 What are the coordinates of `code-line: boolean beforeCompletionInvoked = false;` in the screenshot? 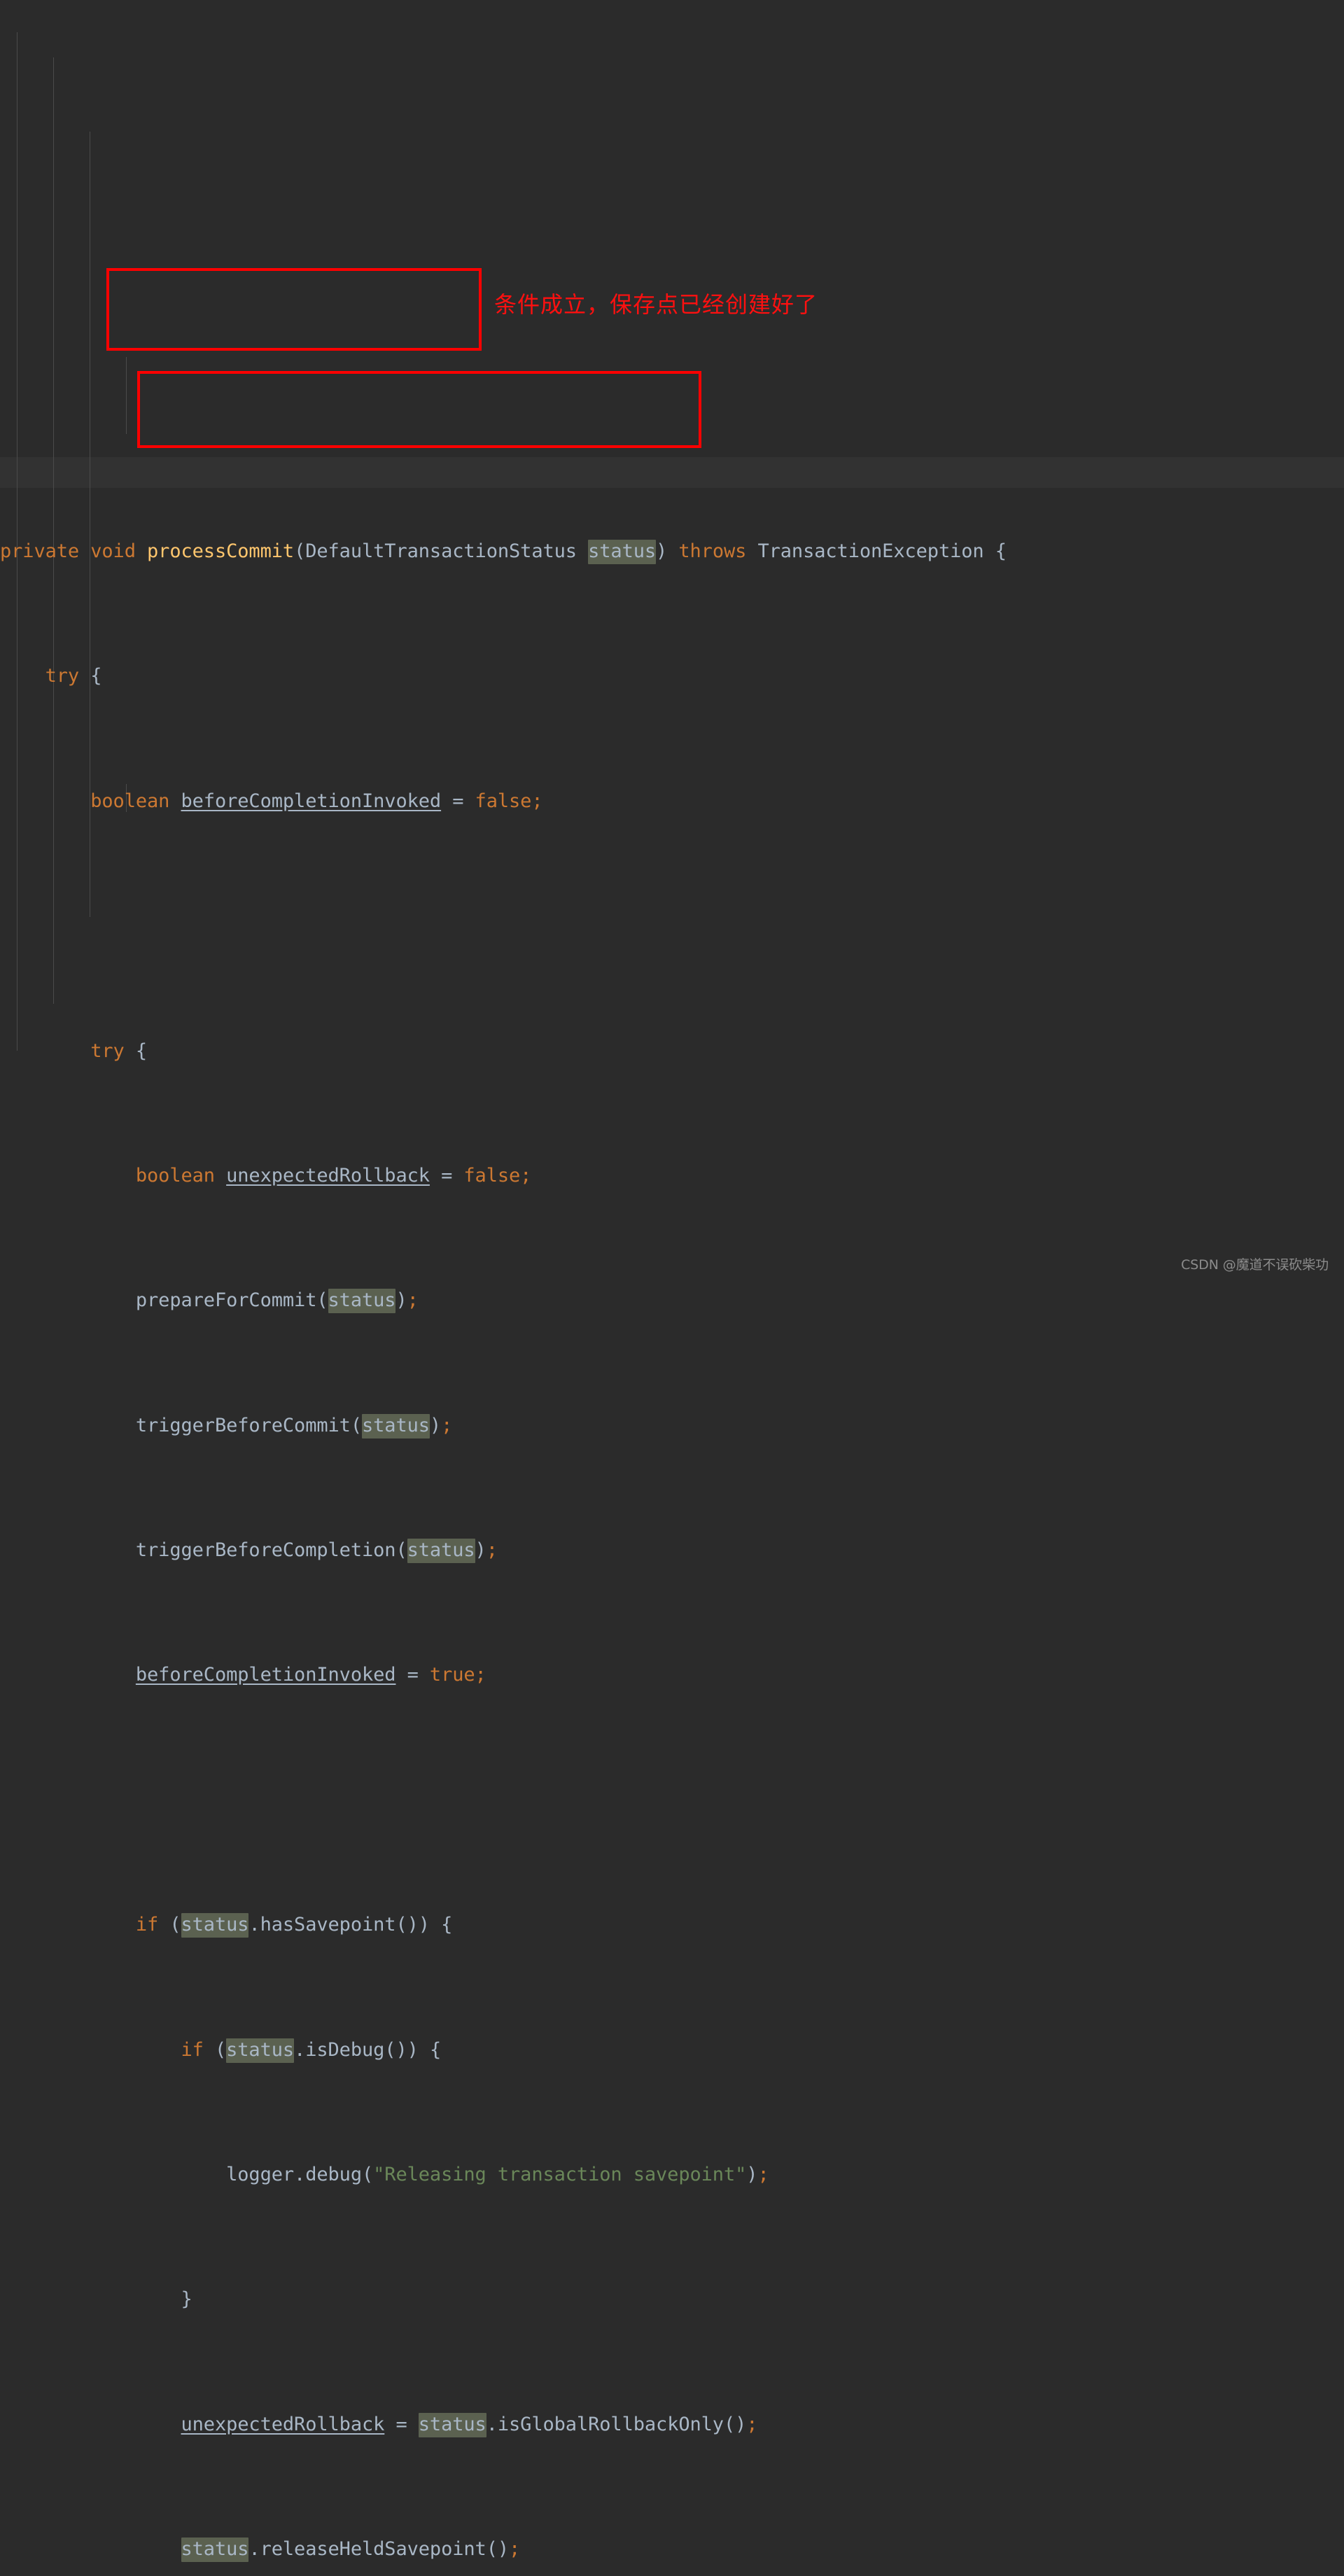 It's located at (672, 802).